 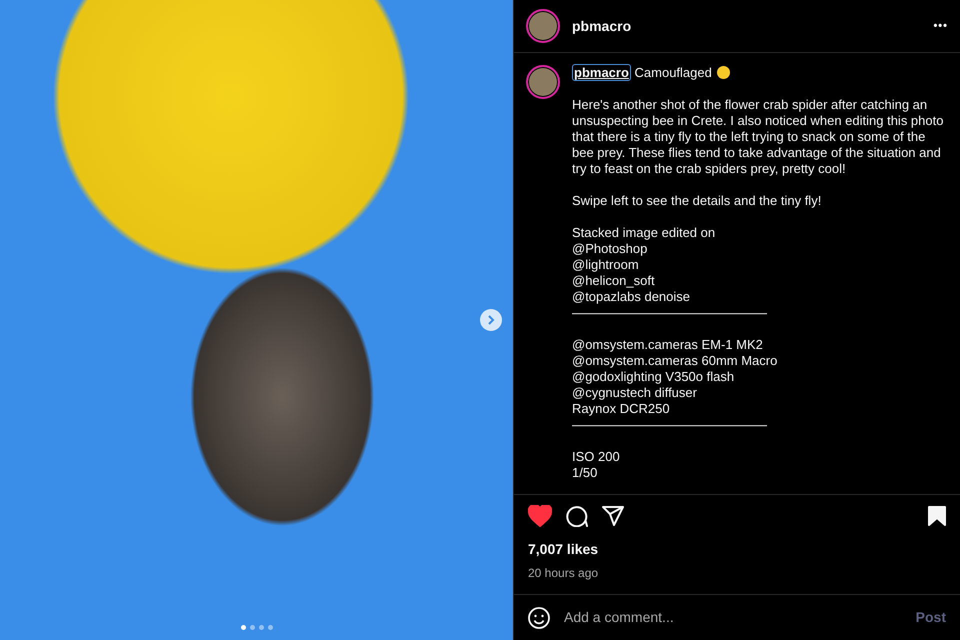 I want to click on caption-title: Camouflaged, so click(x=673, y=72).